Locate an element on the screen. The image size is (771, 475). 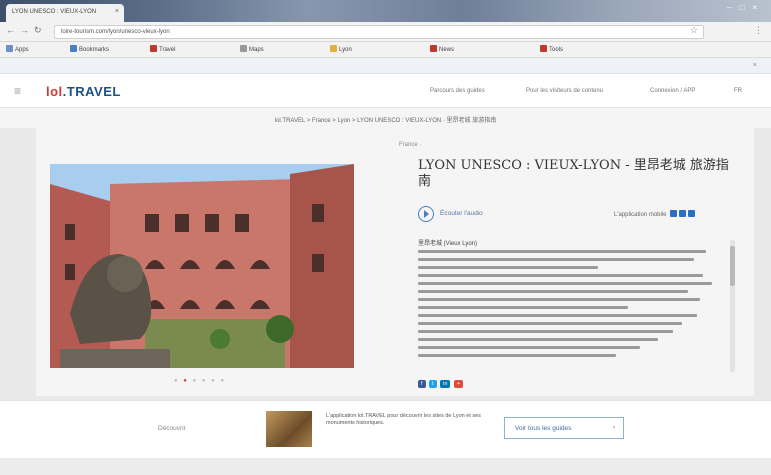
footer-bar is located at coordinates (385, 466).